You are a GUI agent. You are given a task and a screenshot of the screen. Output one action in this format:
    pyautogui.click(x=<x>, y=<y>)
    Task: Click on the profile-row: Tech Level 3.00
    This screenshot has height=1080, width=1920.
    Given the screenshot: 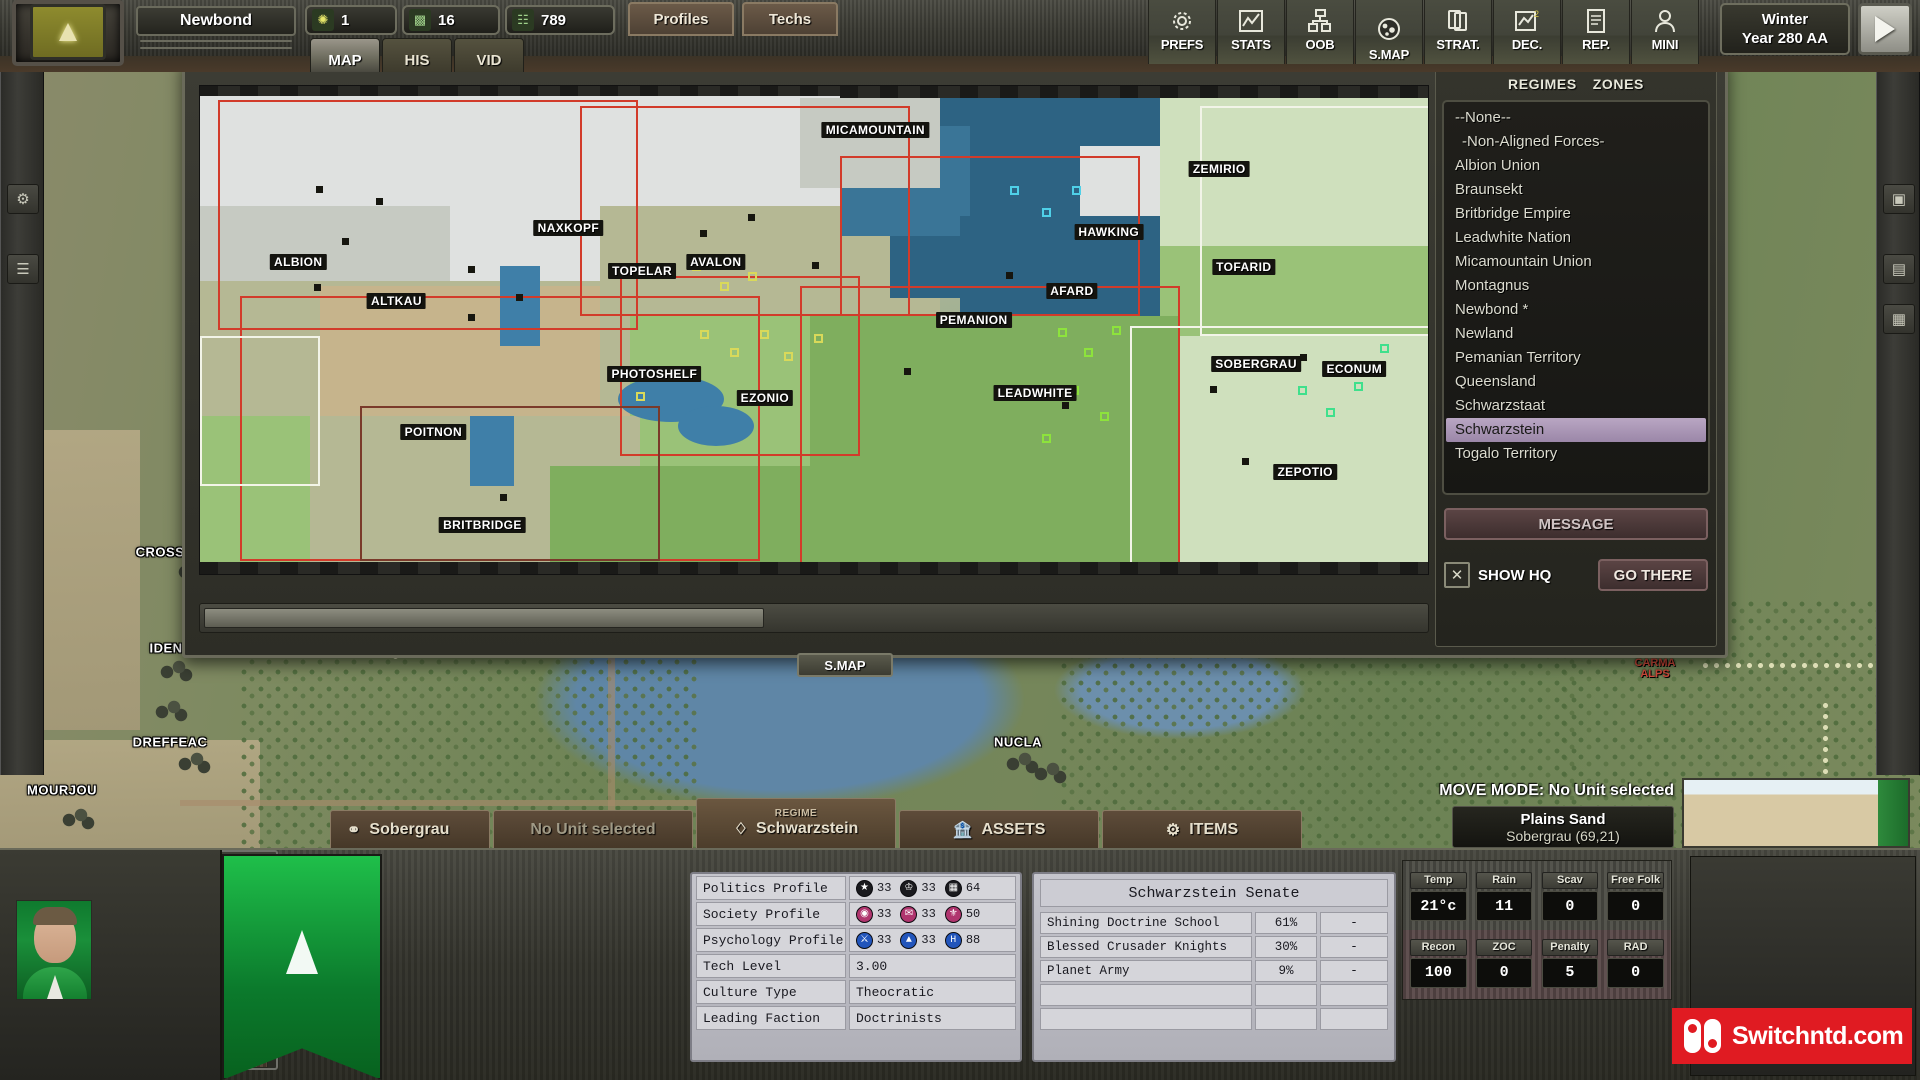 What is the action you would take?
    pyautogui.click(x=856, y=966)
    